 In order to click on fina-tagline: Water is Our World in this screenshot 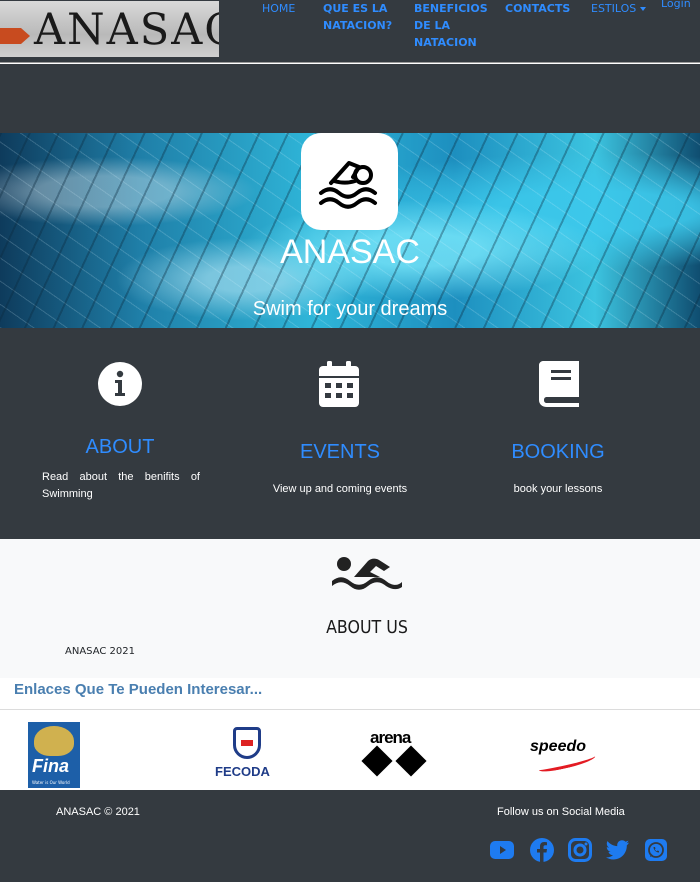, I will do `click(51, 782)`.